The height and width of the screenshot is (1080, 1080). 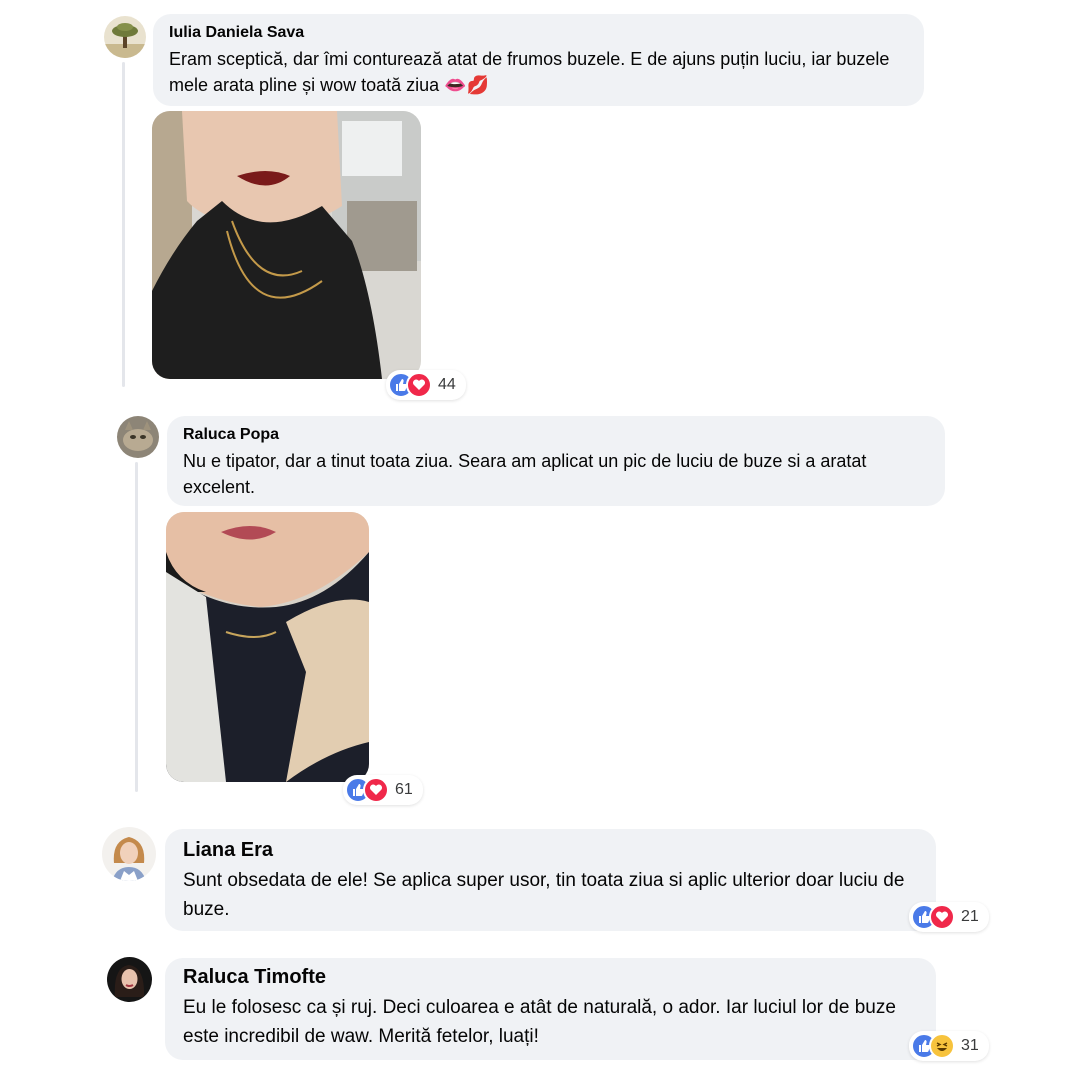 What do you see at coordinates (550, 850) in the screenshot?
I see `comment-author: Liana Era` at bounding box center [550, 850].